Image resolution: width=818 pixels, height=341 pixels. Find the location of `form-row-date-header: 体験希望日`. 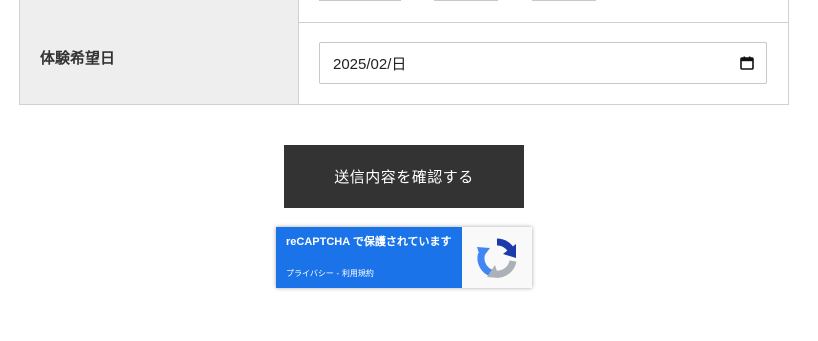

form-row-date-header: 体験希望日 is located at coordinates (159, 63).